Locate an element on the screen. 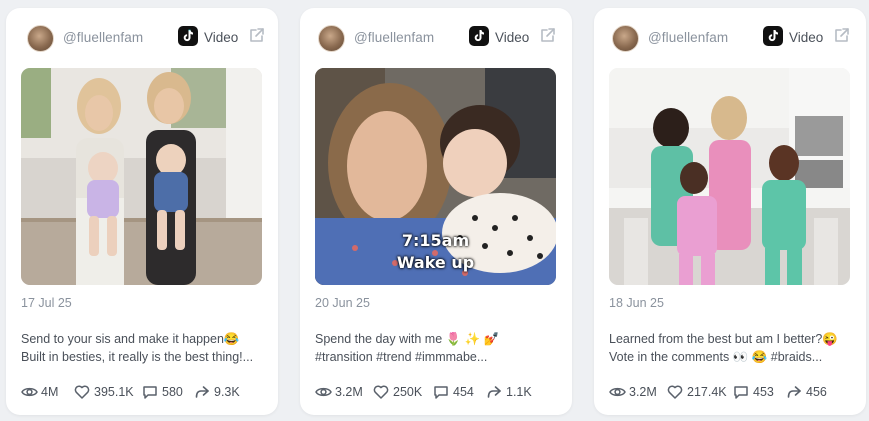  stats-row: 4M 395.1K 580 9.3K is located at coordinates (151, 392).